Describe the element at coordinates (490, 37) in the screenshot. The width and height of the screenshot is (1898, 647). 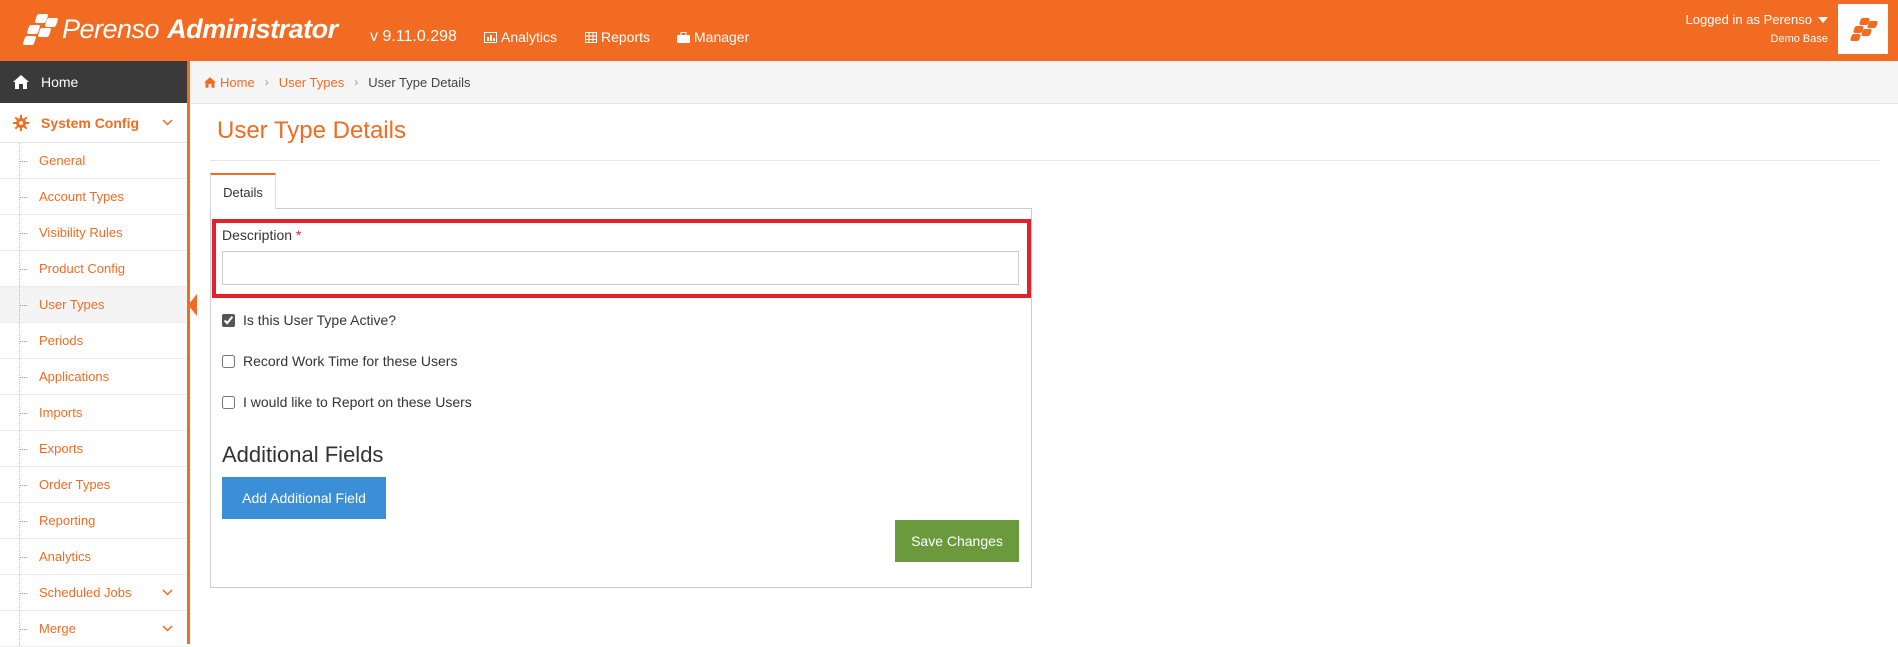
I see `chart-icon` at that location.